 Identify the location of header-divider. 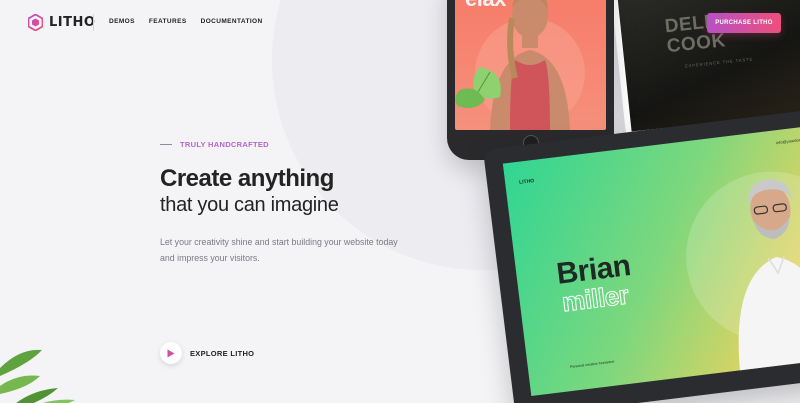
(93, 22).